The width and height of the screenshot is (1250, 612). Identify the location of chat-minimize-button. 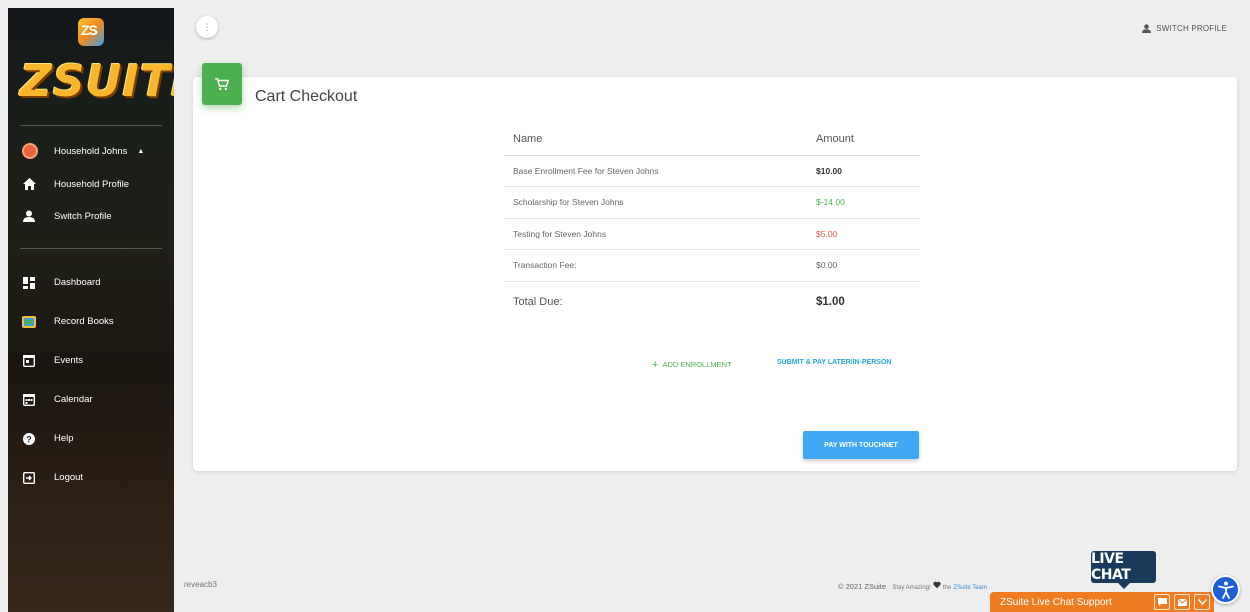
(1202, 602).